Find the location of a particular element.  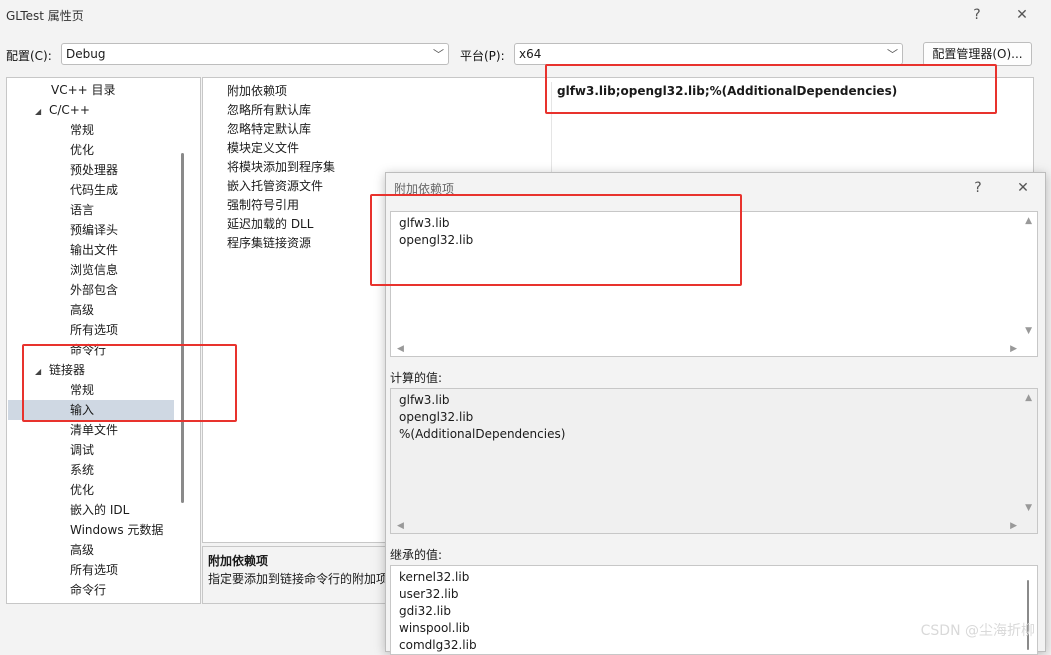

tree-item-embedded-idl: 嵌入的 IDL is located at coordinates (99, 510).